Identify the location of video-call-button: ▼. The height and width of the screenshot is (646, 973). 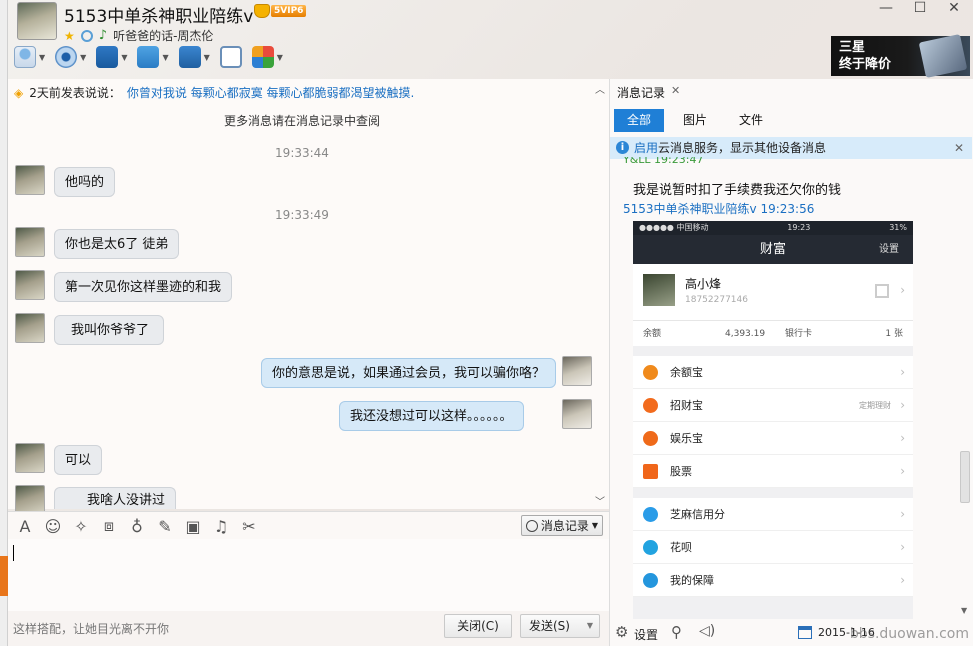
(70, 57).